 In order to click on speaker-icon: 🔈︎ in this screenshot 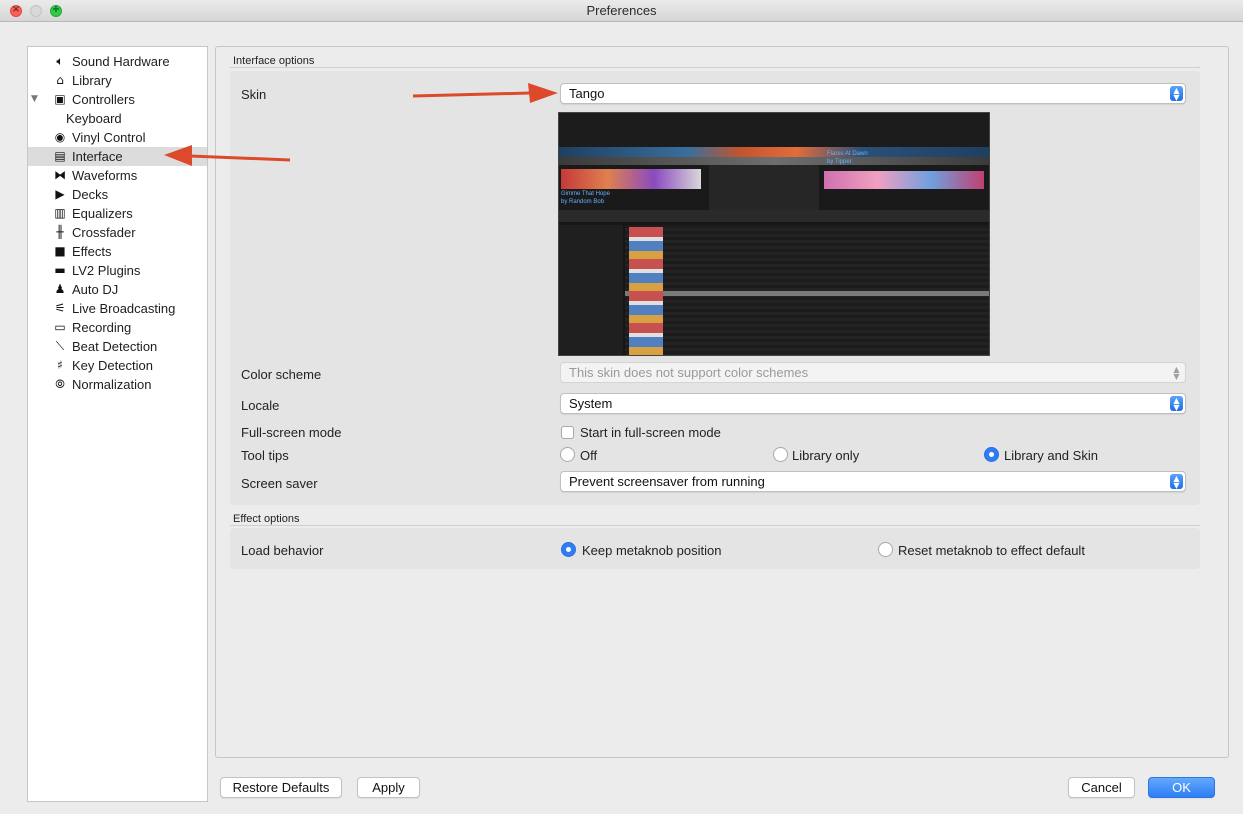, I will do `click(60, 61)`.